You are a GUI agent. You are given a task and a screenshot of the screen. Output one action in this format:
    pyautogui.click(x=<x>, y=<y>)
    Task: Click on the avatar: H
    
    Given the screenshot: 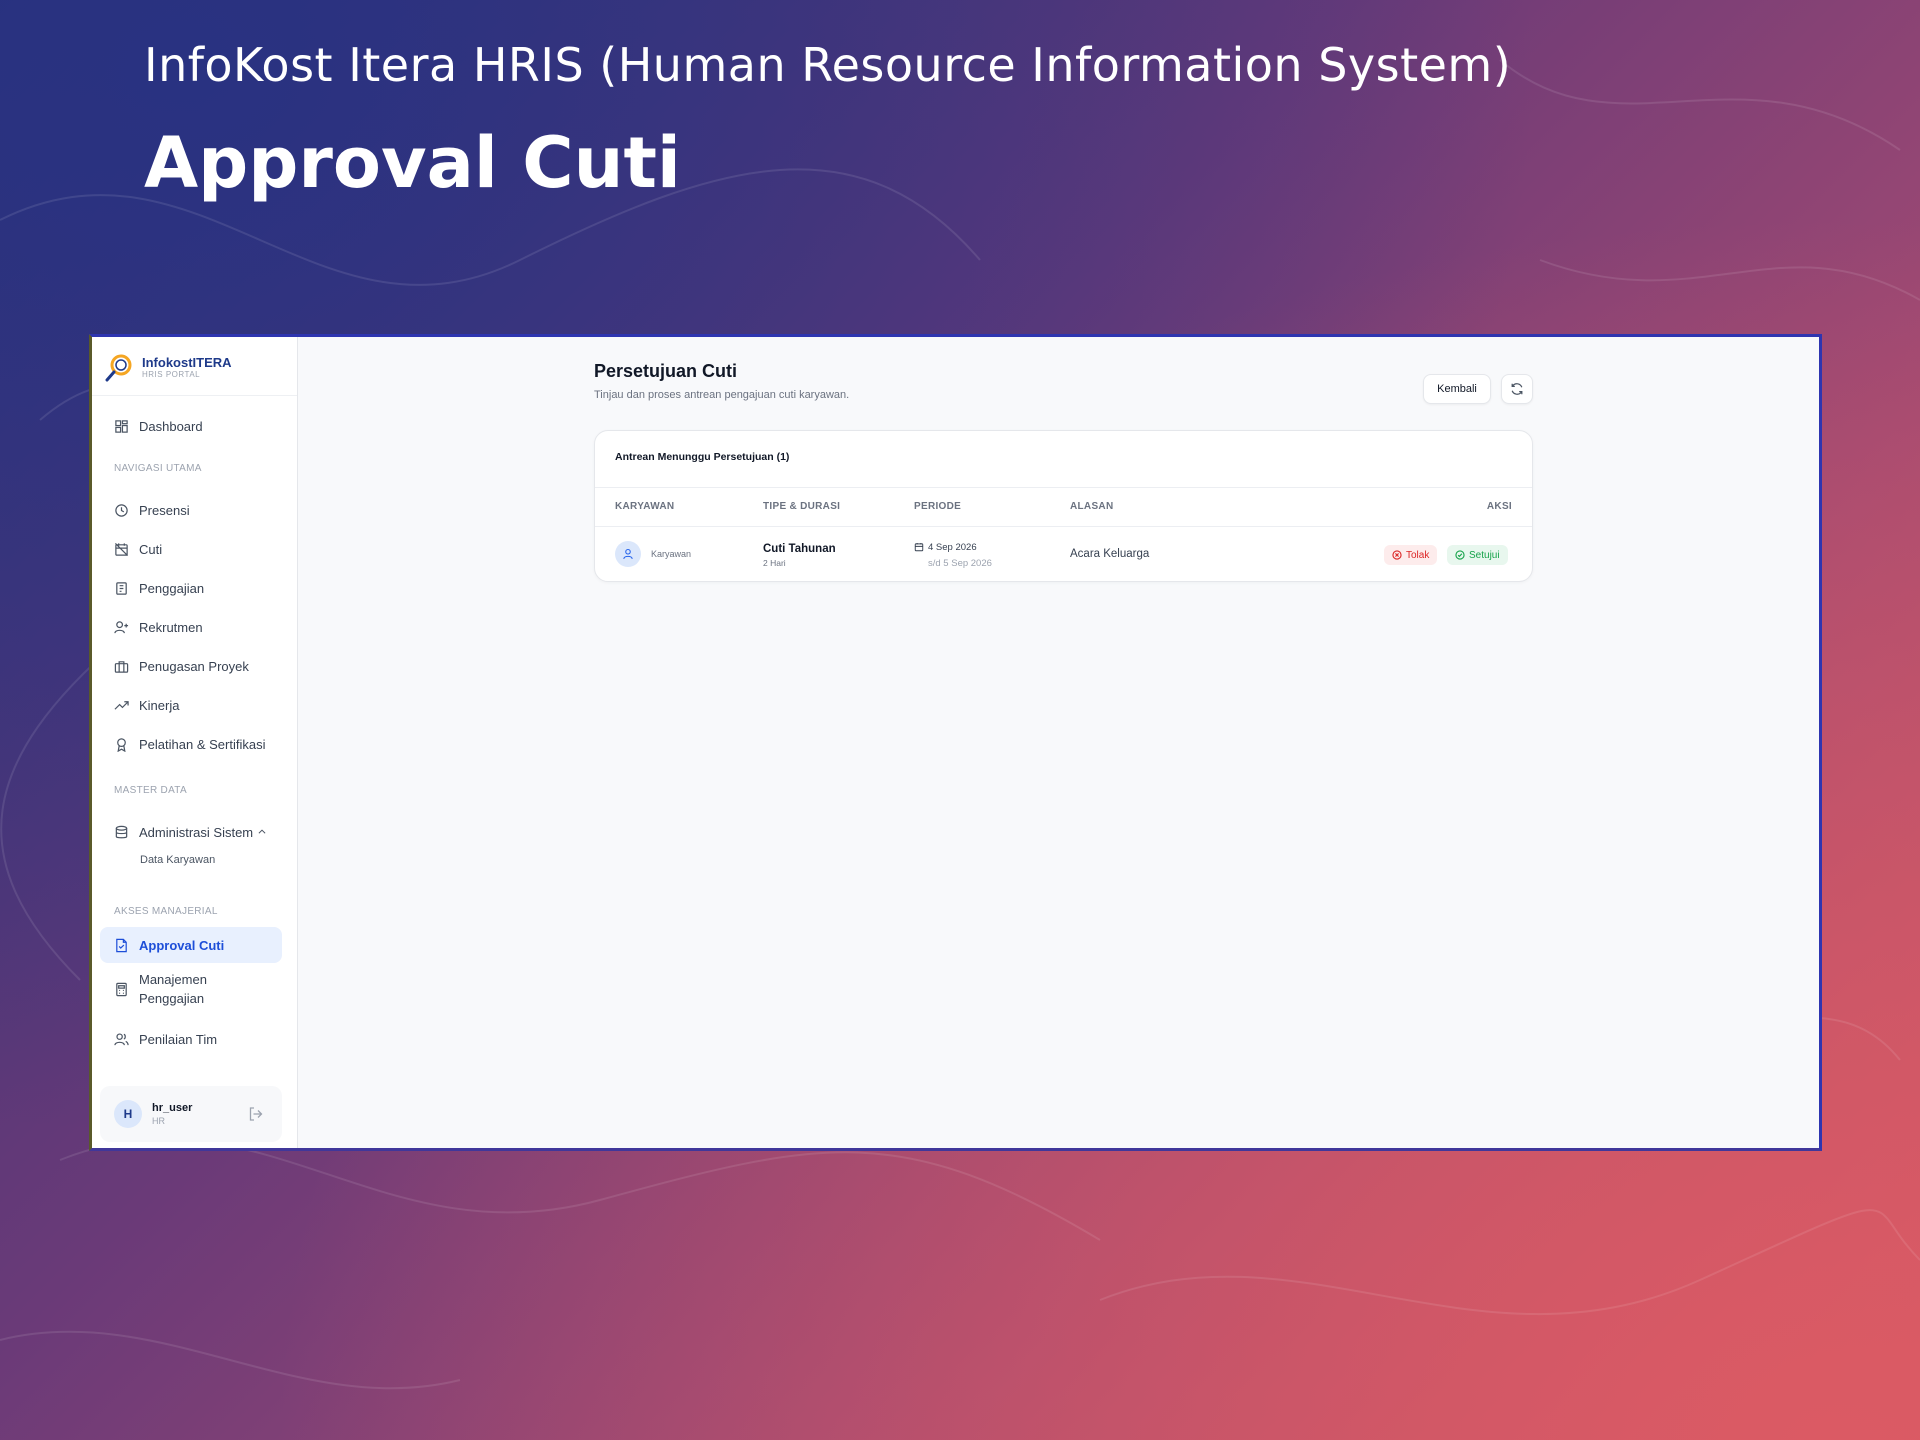 What is the action you would take?
    pyautogui.click(x=128, y=1114)
    